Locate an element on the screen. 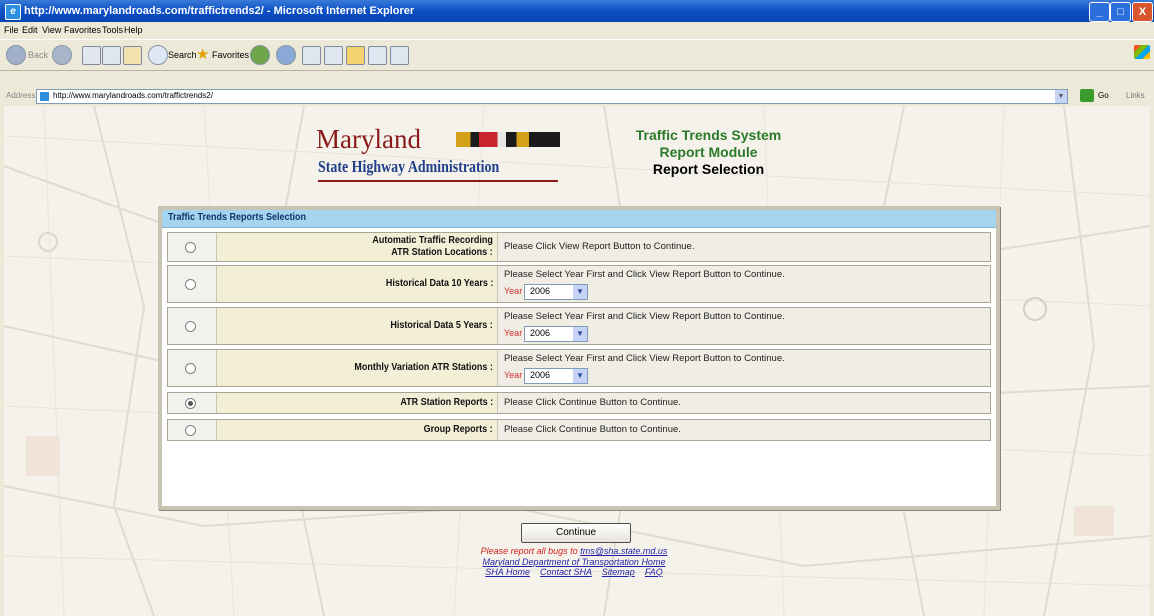 This screenshot has width=1154, height=616. menu-favorites: Favorites is located at coordinates (82, 30).